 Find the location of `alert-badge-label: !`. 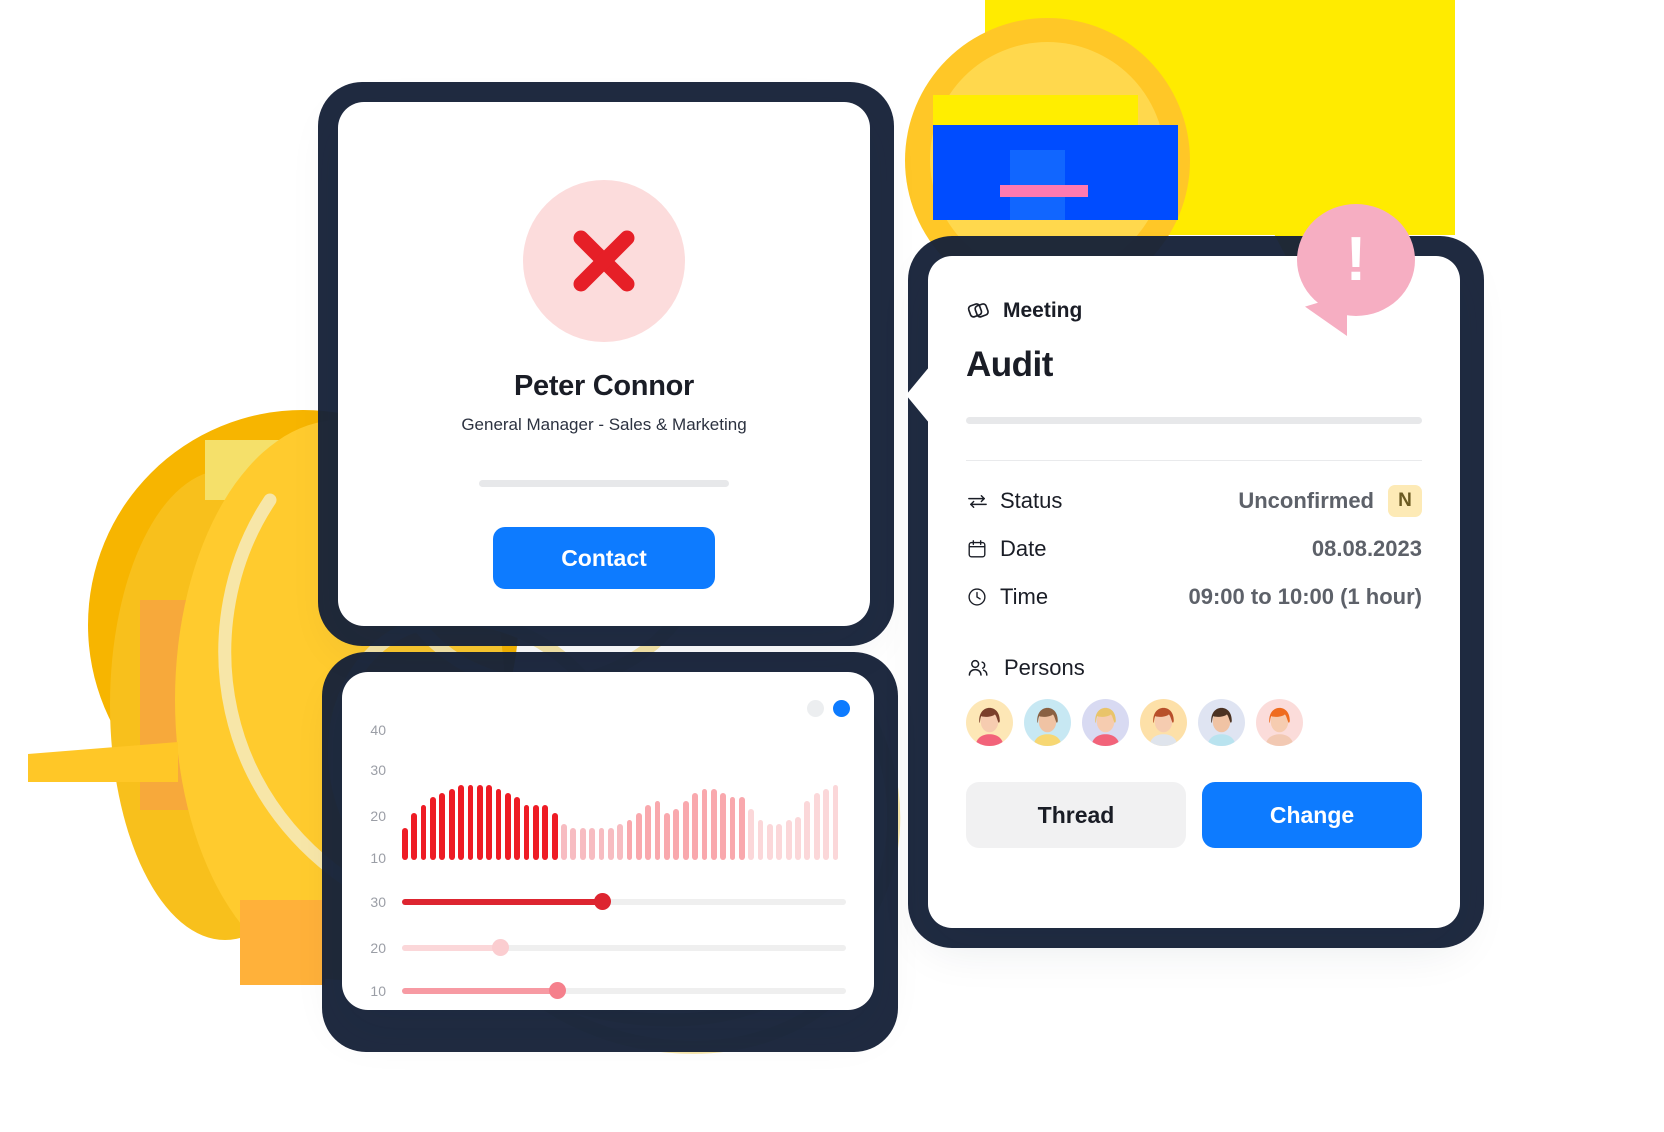

alert-badge-label: ! is located at coordinates (1356, 259).